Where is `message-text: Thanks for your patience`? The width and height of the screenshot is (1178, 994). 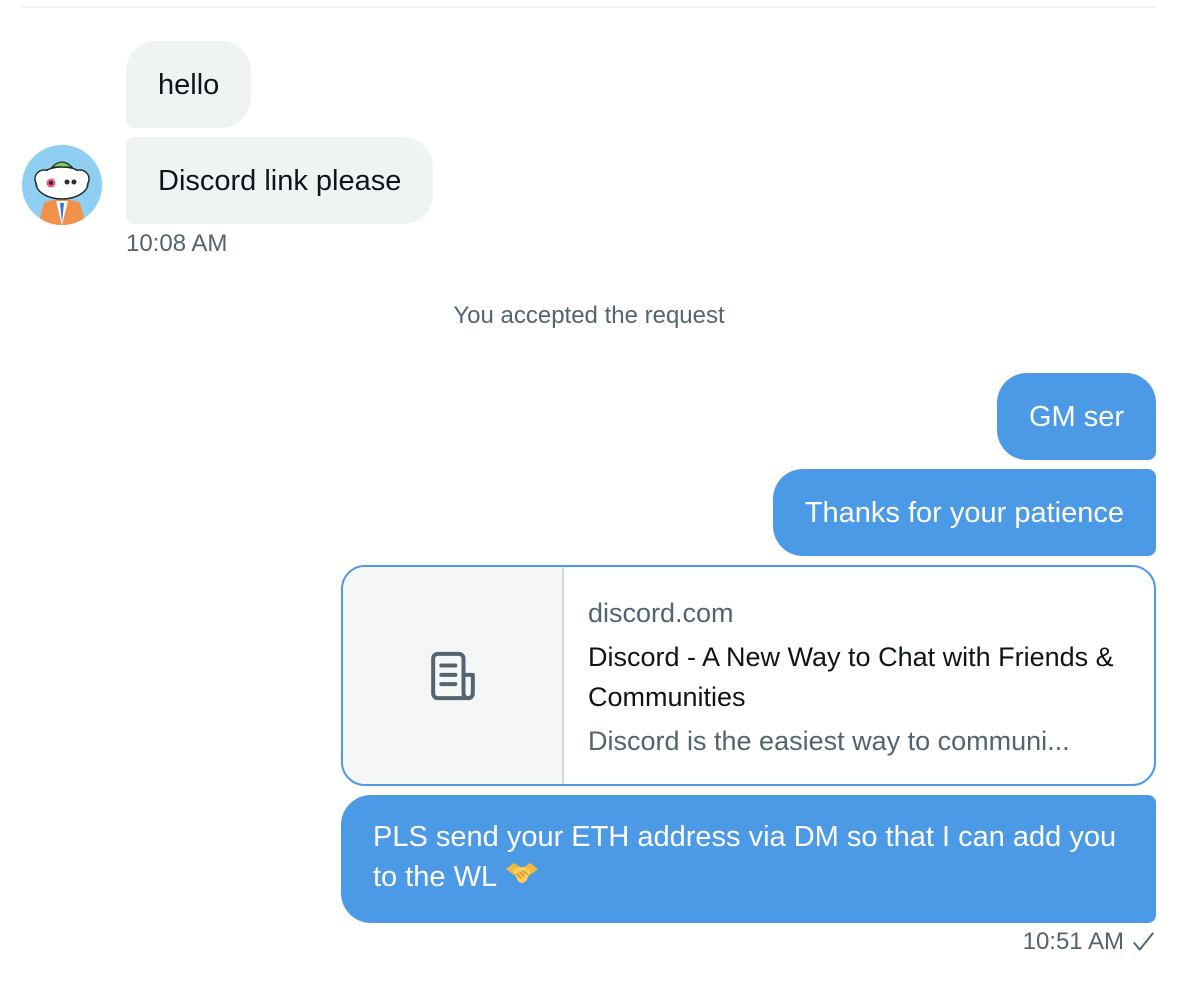 message-text: Thanks for your patience is located at coordinates (964, 513).